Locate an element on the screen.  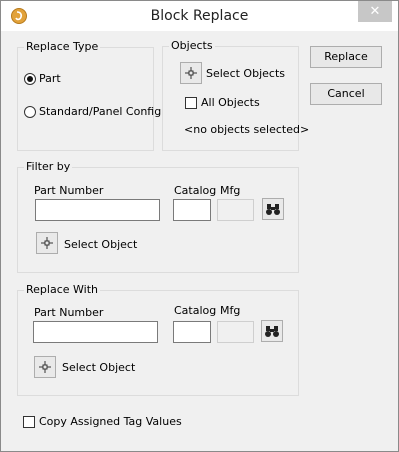
filter-catalog-label: Catalog is located at coordinates (195, 190).